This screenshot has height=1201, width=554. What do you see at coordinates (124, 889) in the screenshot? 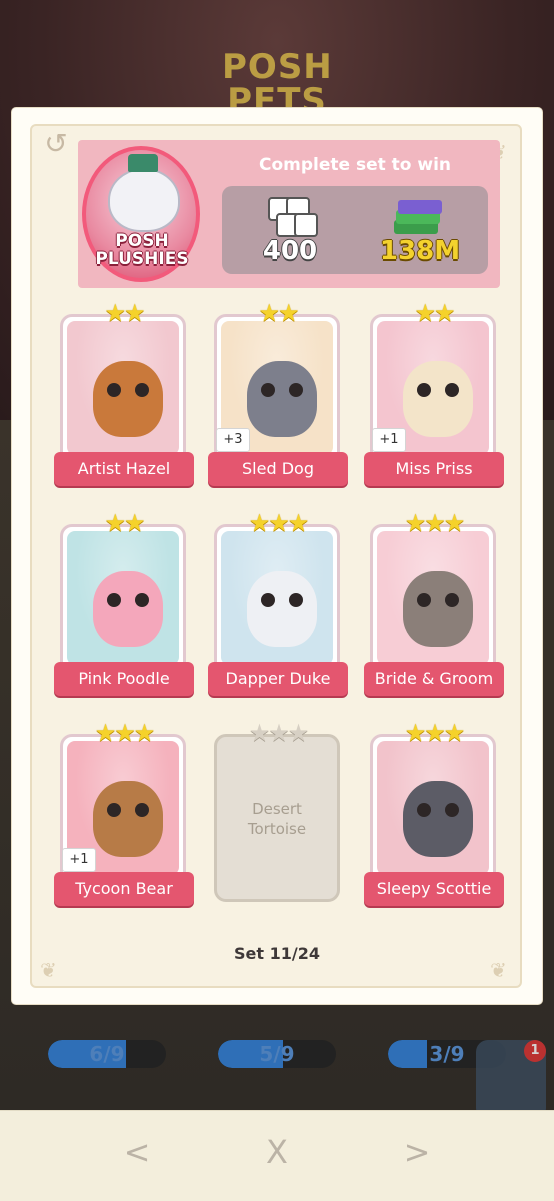
I see `pet-name-label: Tycoon Bear` at bounding box center [124, 889].